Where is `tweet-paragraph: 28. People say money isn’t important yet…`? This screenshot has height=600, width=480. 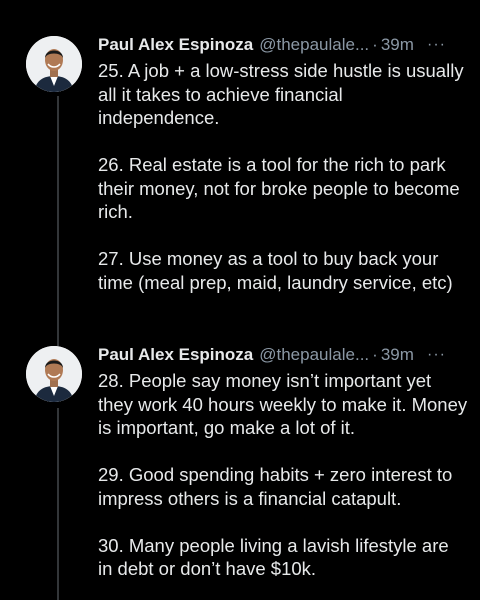 tweet-paragraph: 28. People say money isn’t important yet… is located at coordinates (283, 404).